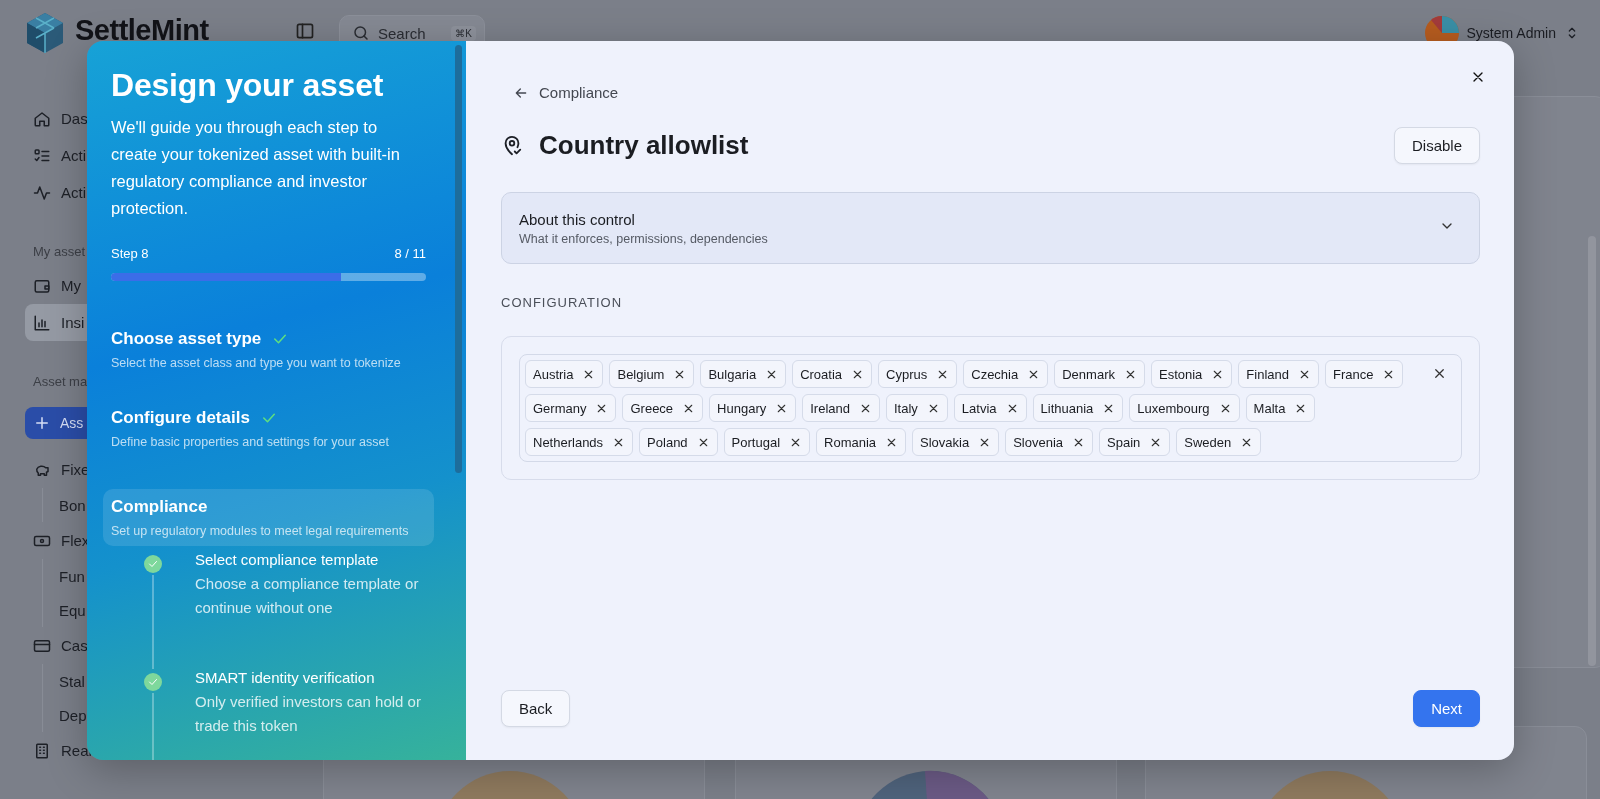 This screenshot has height=799, width=1600. What do you see at coordinates (308, 714) in the screenshot?
I see `substep-description: Only verified investors can hold or trade this token` at bounding box center [308, 714].